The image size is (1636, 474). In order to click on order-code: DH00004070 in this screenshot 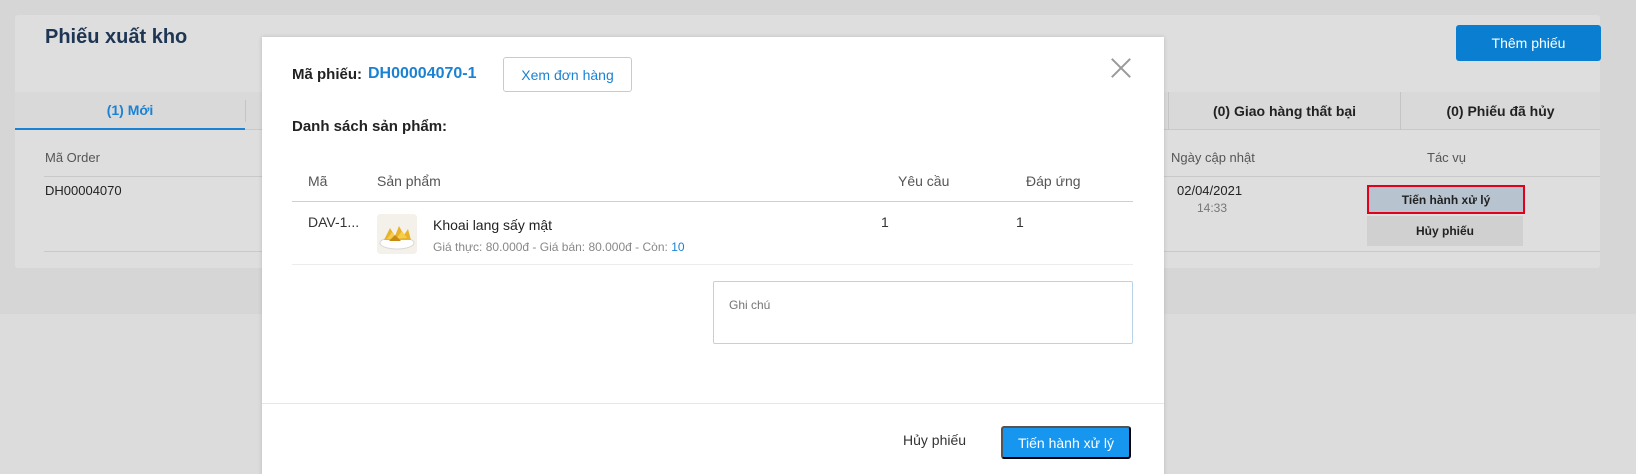, I will do `click(83, 190)`.